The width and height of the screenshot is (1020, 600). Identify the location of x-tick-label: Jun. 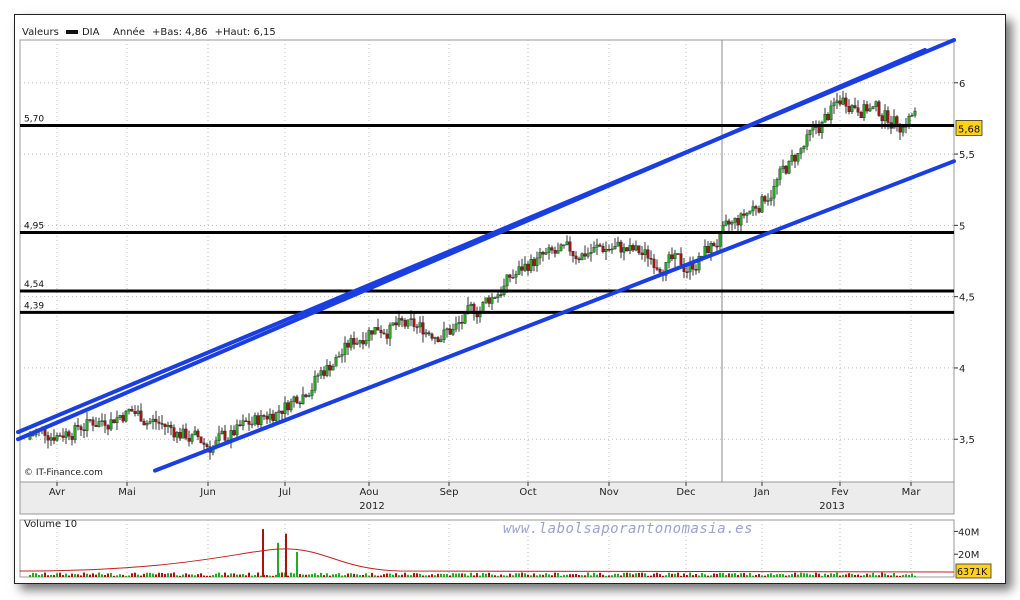
(207, 492).